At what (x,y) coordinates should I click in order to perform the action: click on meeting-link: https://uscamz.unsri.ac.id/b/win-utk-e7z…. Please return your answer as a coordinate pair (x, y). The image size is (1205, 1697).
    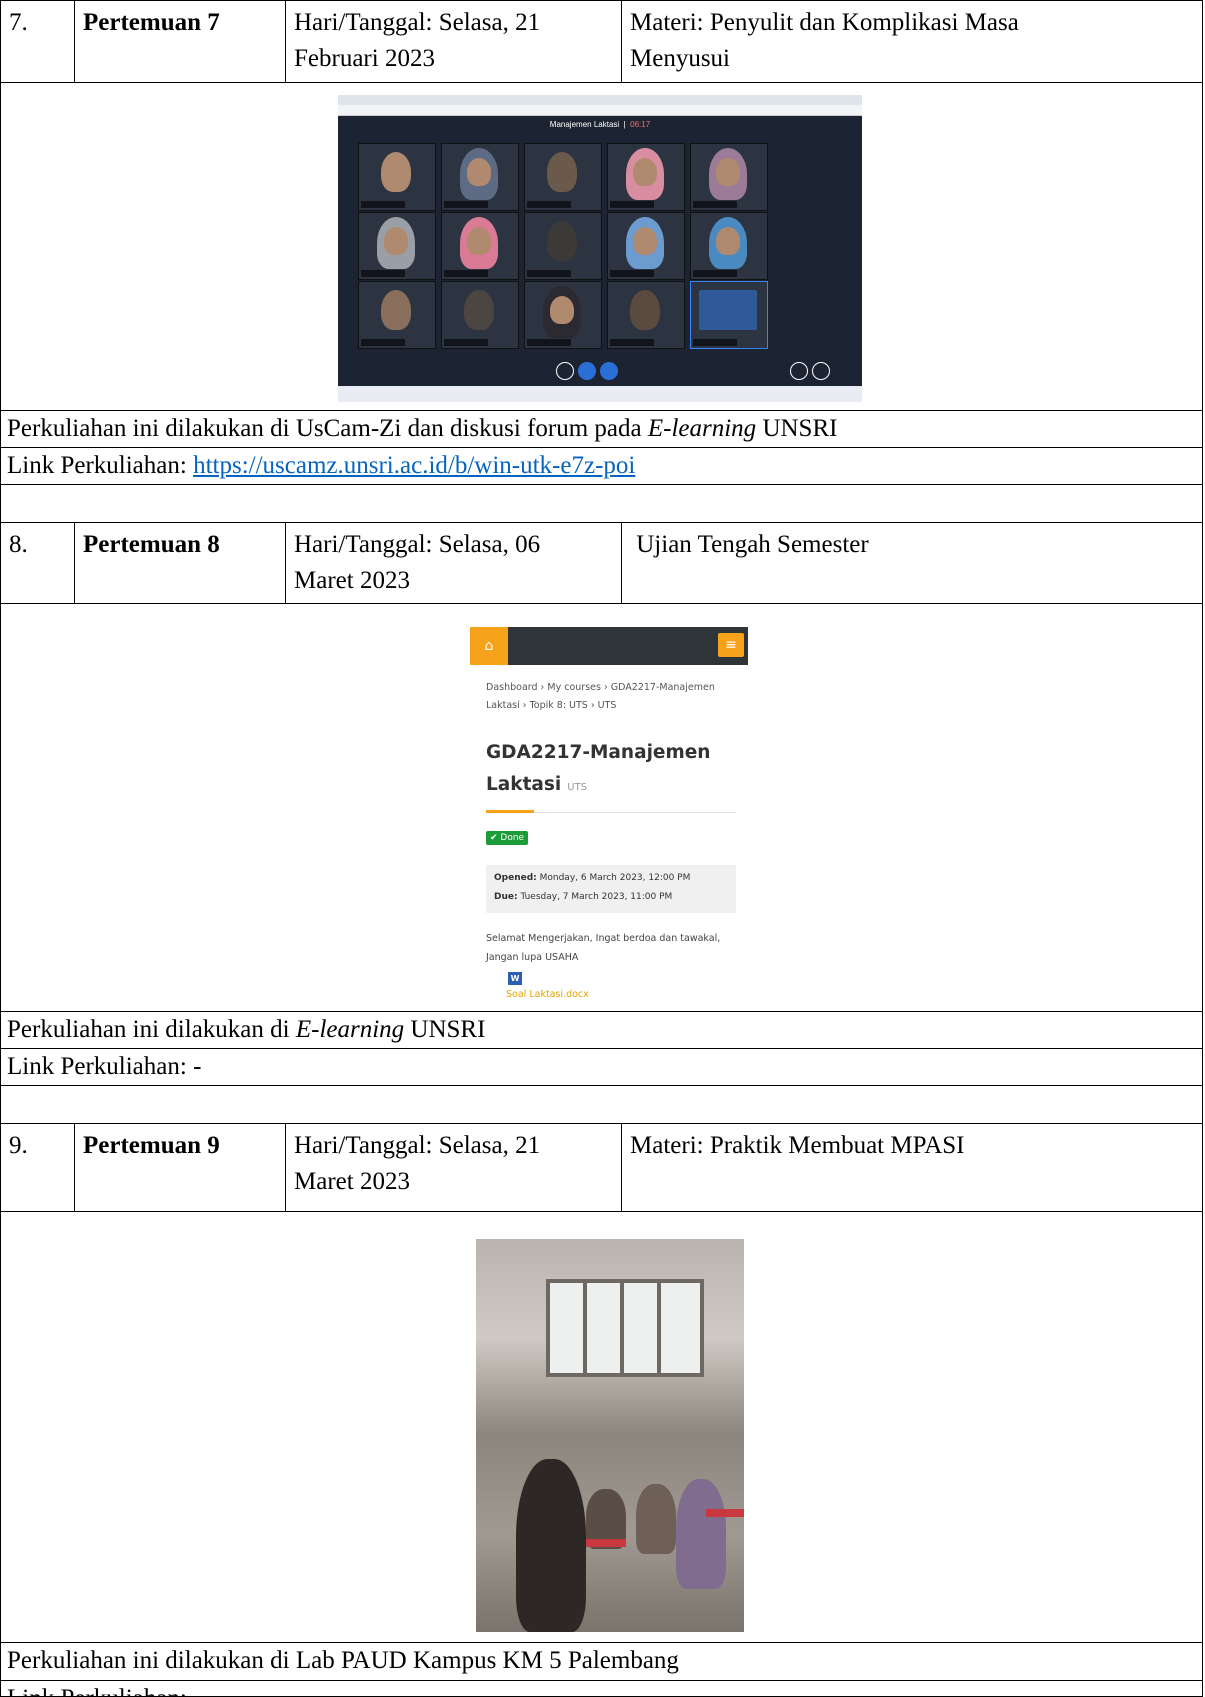
    Looking at the image, I should click on (414, 465).